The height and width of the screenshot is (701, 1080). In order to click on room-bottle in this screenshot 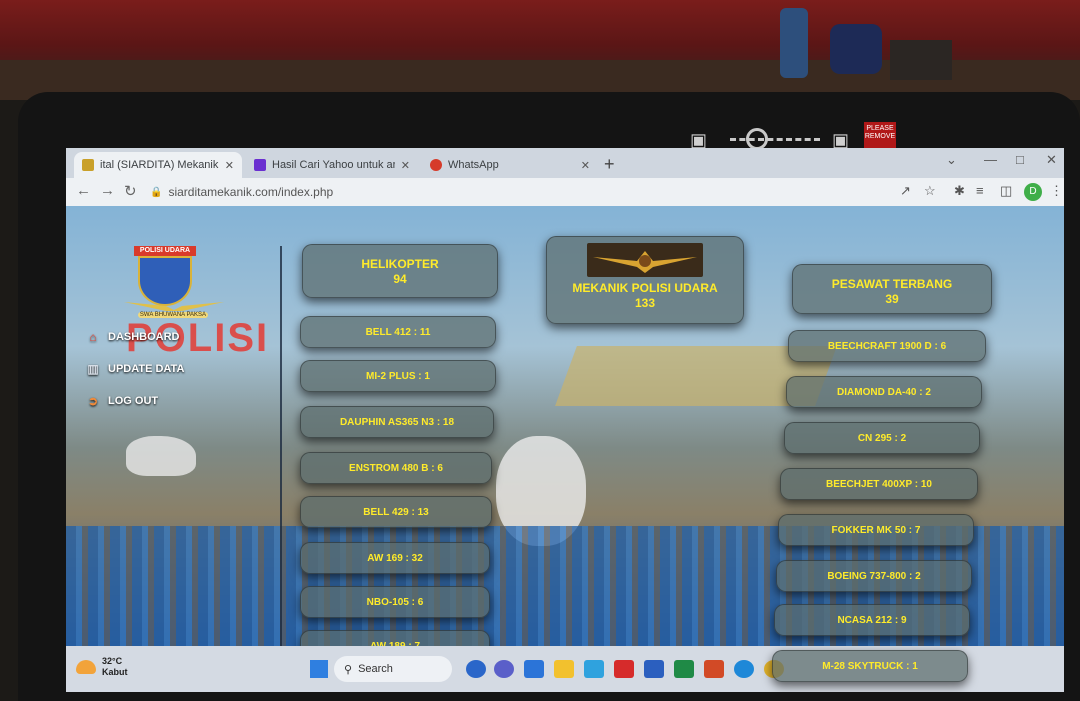, I will do `click(794, 43)`.